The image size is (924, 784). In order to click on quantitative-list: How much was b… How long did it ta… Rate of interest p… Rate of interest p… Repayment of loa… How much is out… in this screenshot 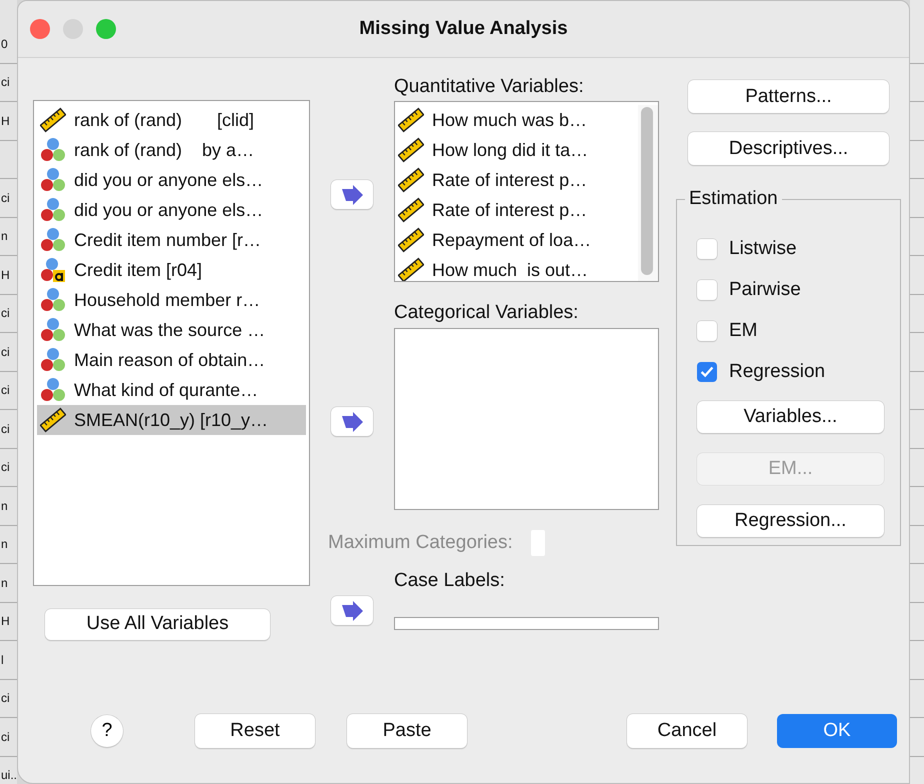, I will do `click(526, 191)`.